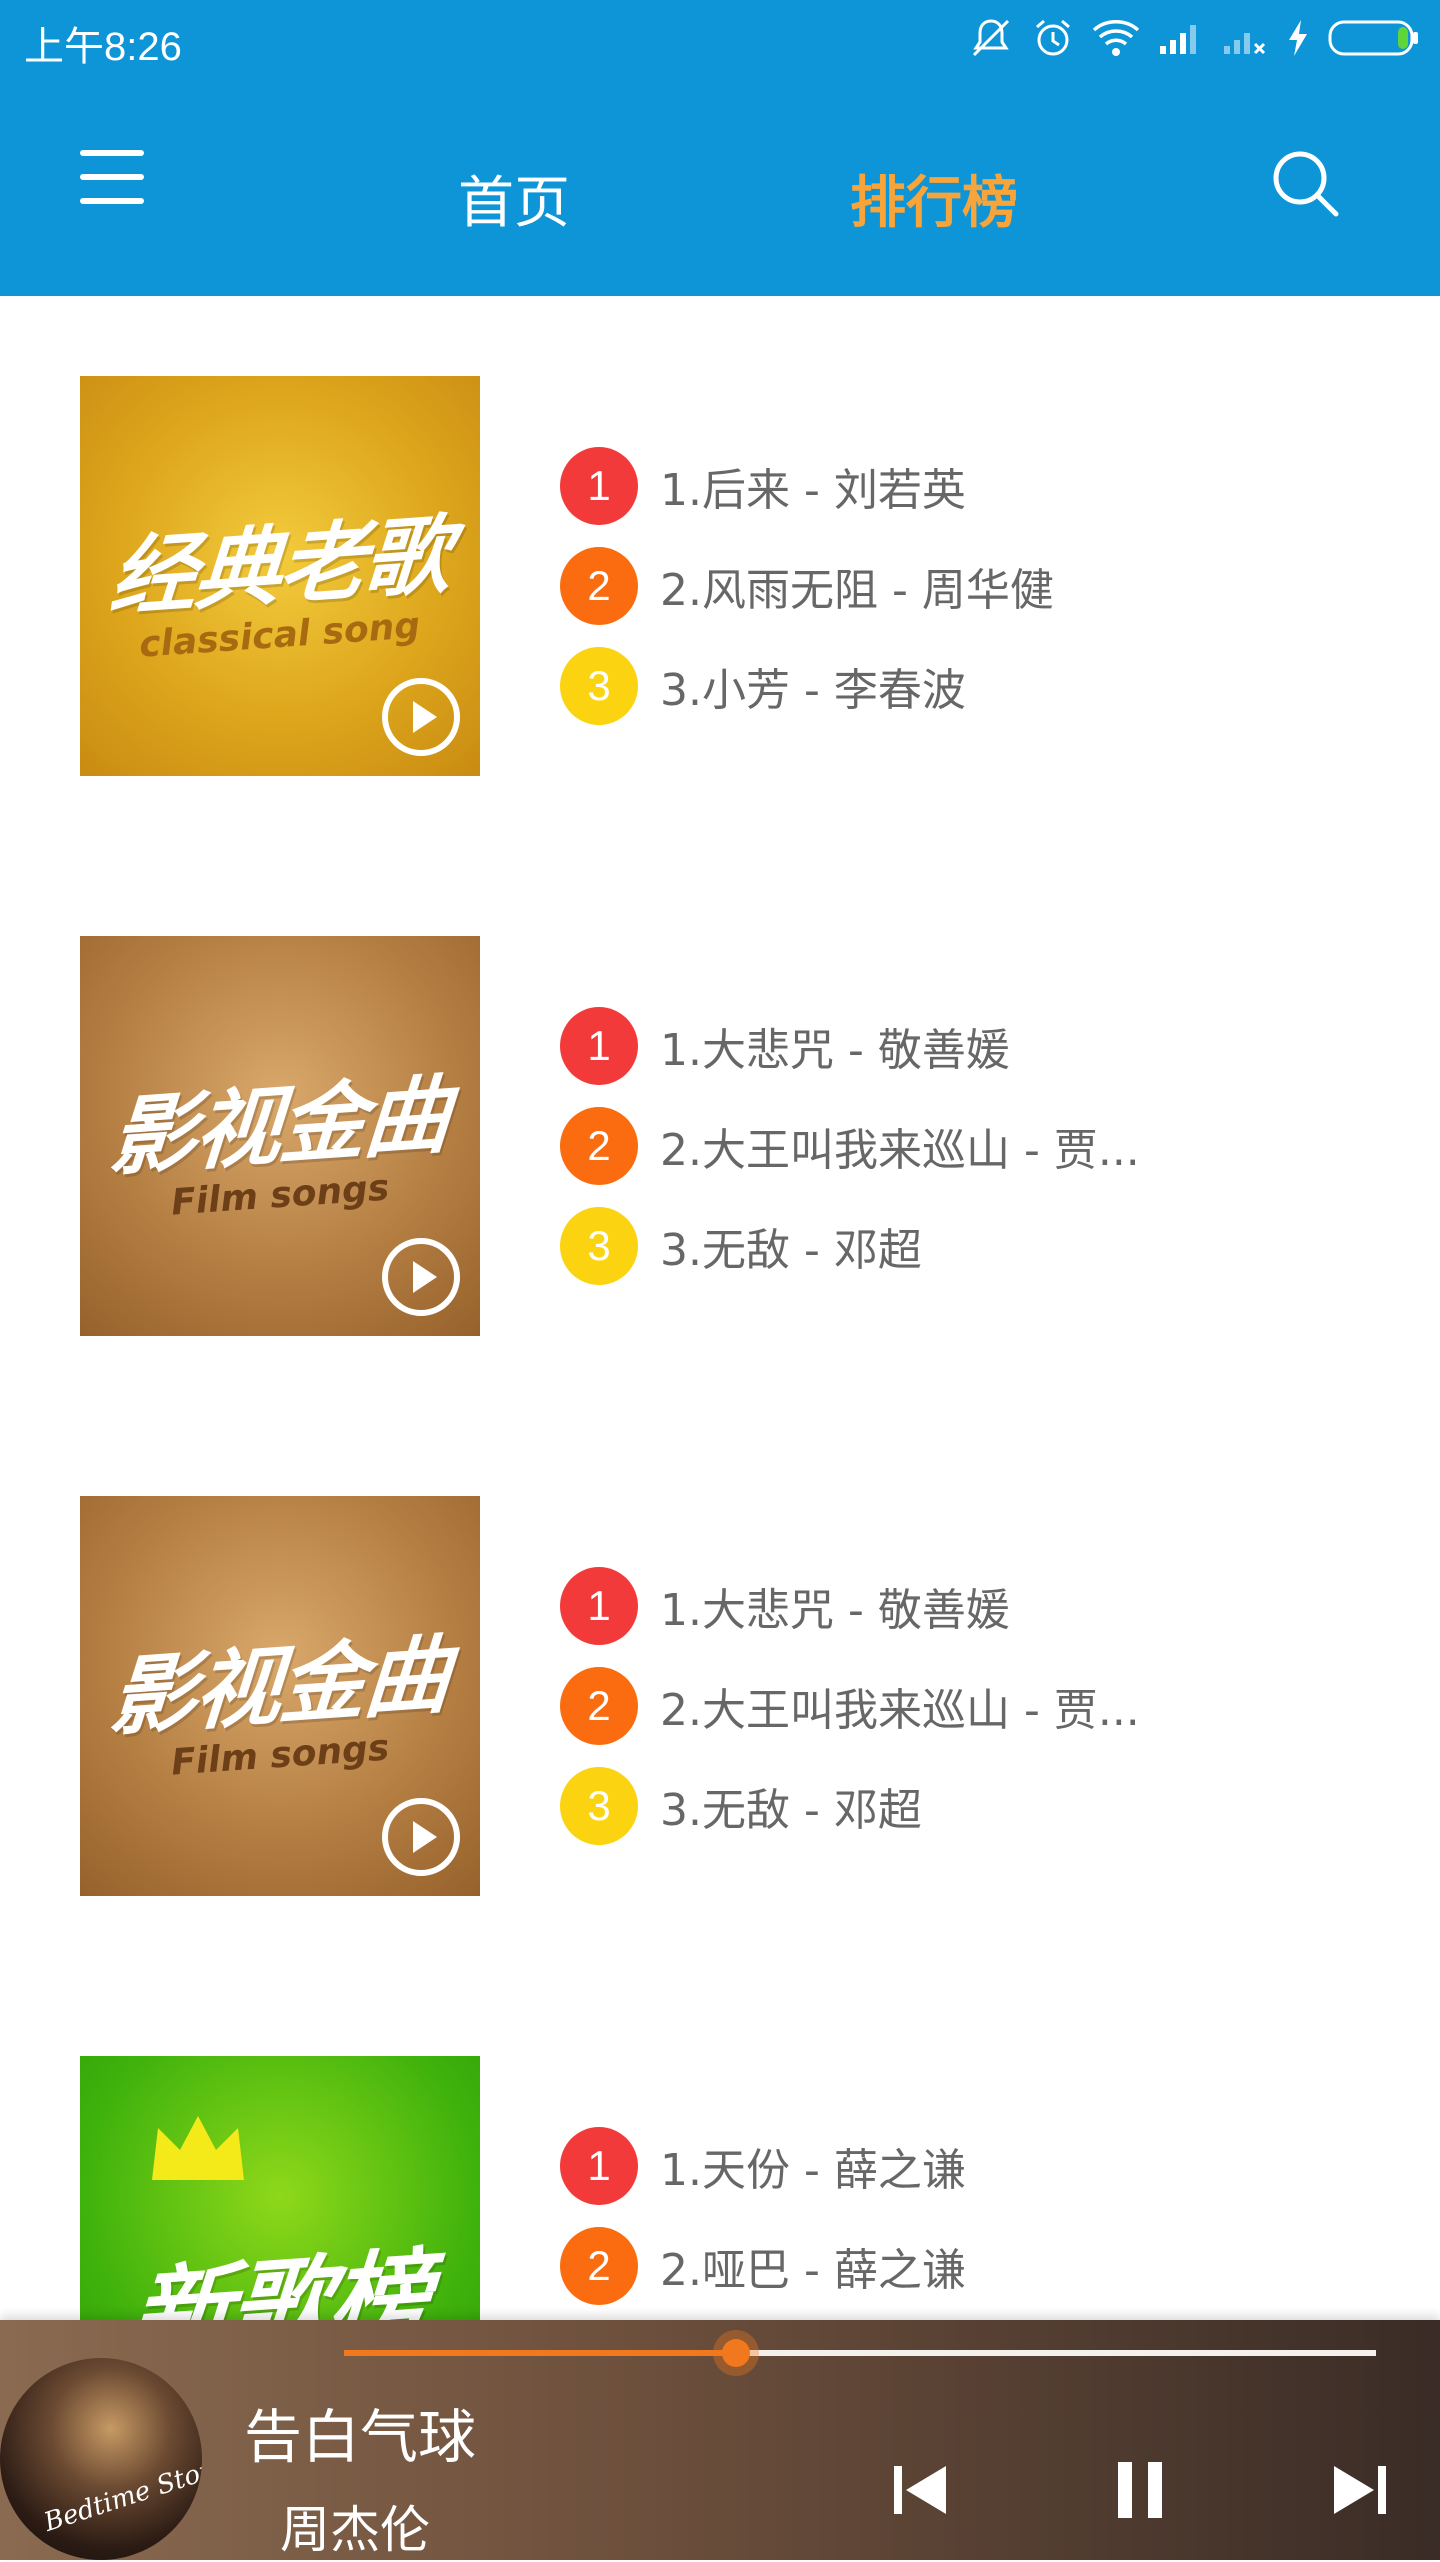 Image resolution: width=1440 pixels, height=2562 pixels. Describe the element at coordinates (980, 486) in the screenshot. I see `list-item: 1 1.后来 - 刘若英` at that location.